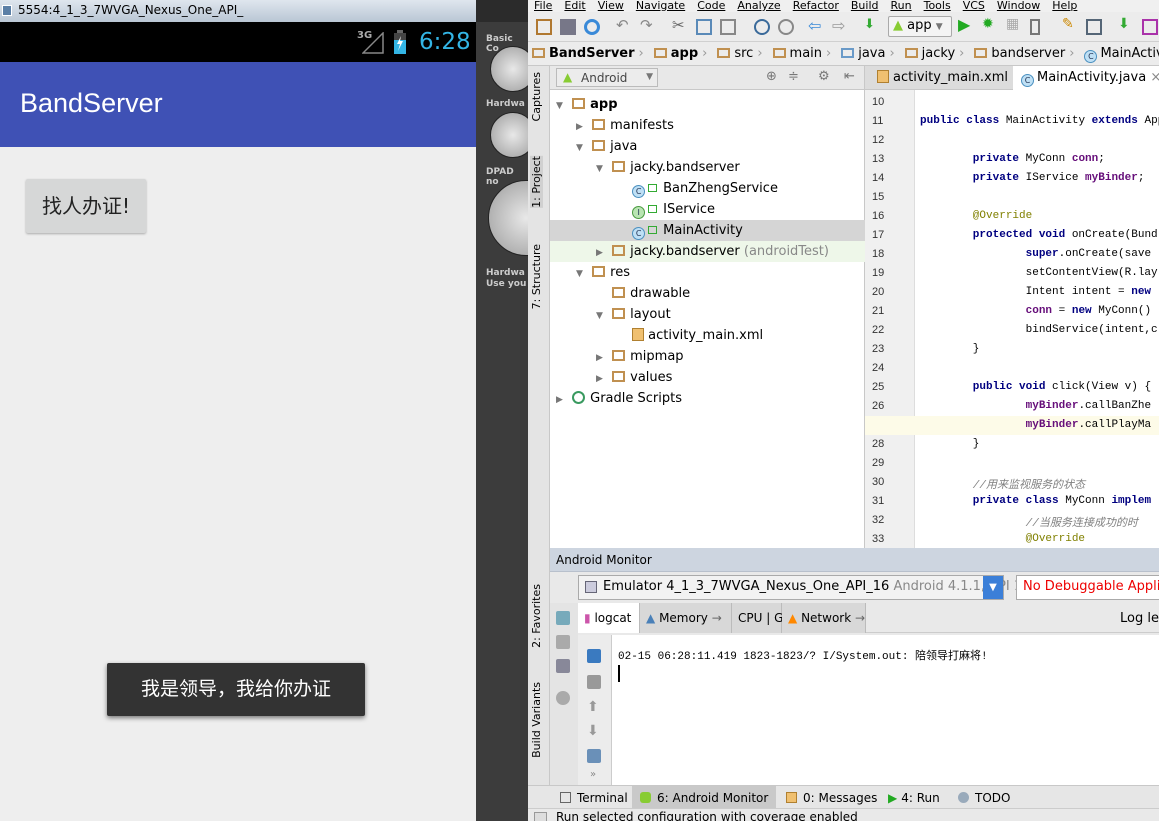 The image size is (1159, 821). What do you see at coordinates (707, 272) in the screenshot?
I see `tree-item: ▼ res` at bounding box center [707, 272].